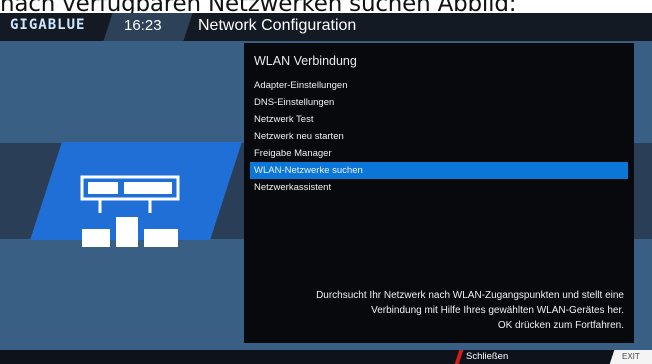 This screenshot has width=652, height=364. I want to click on menu-item-network-restart: Netzwerk neu starten, so click(439, 136).